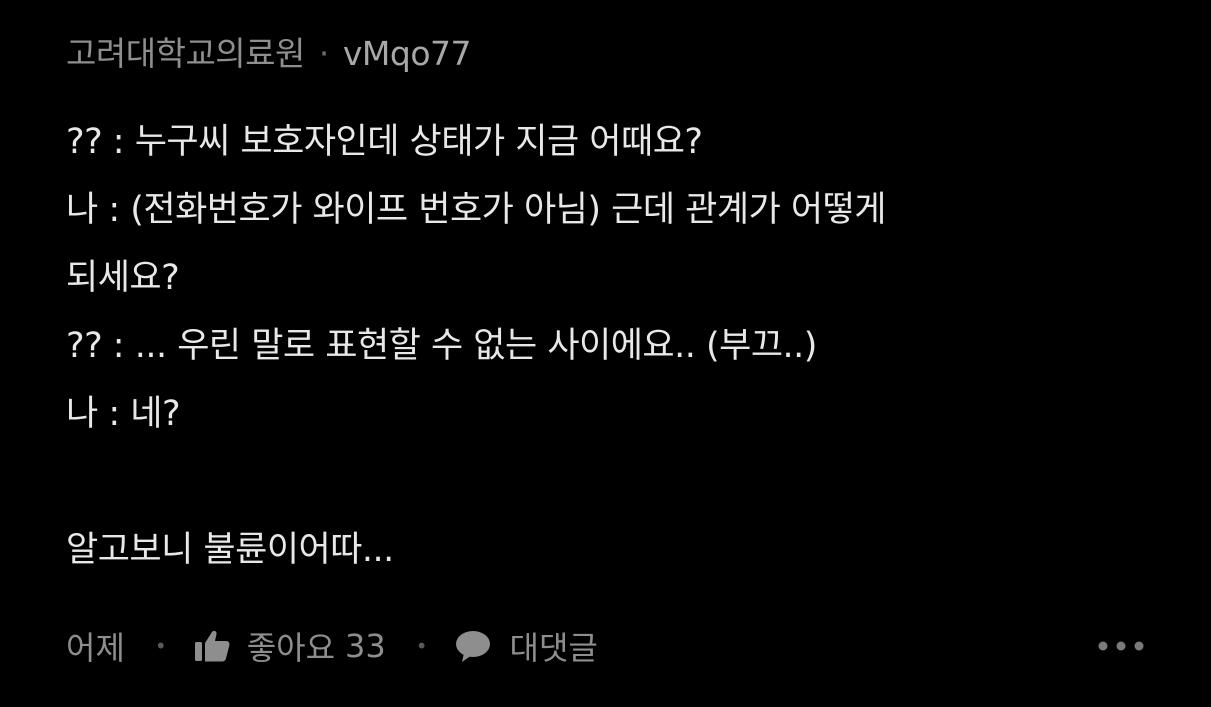 This screenshot has height=707, width=1211. I want to click on reply-label: 대댓글, so click(553, 648).